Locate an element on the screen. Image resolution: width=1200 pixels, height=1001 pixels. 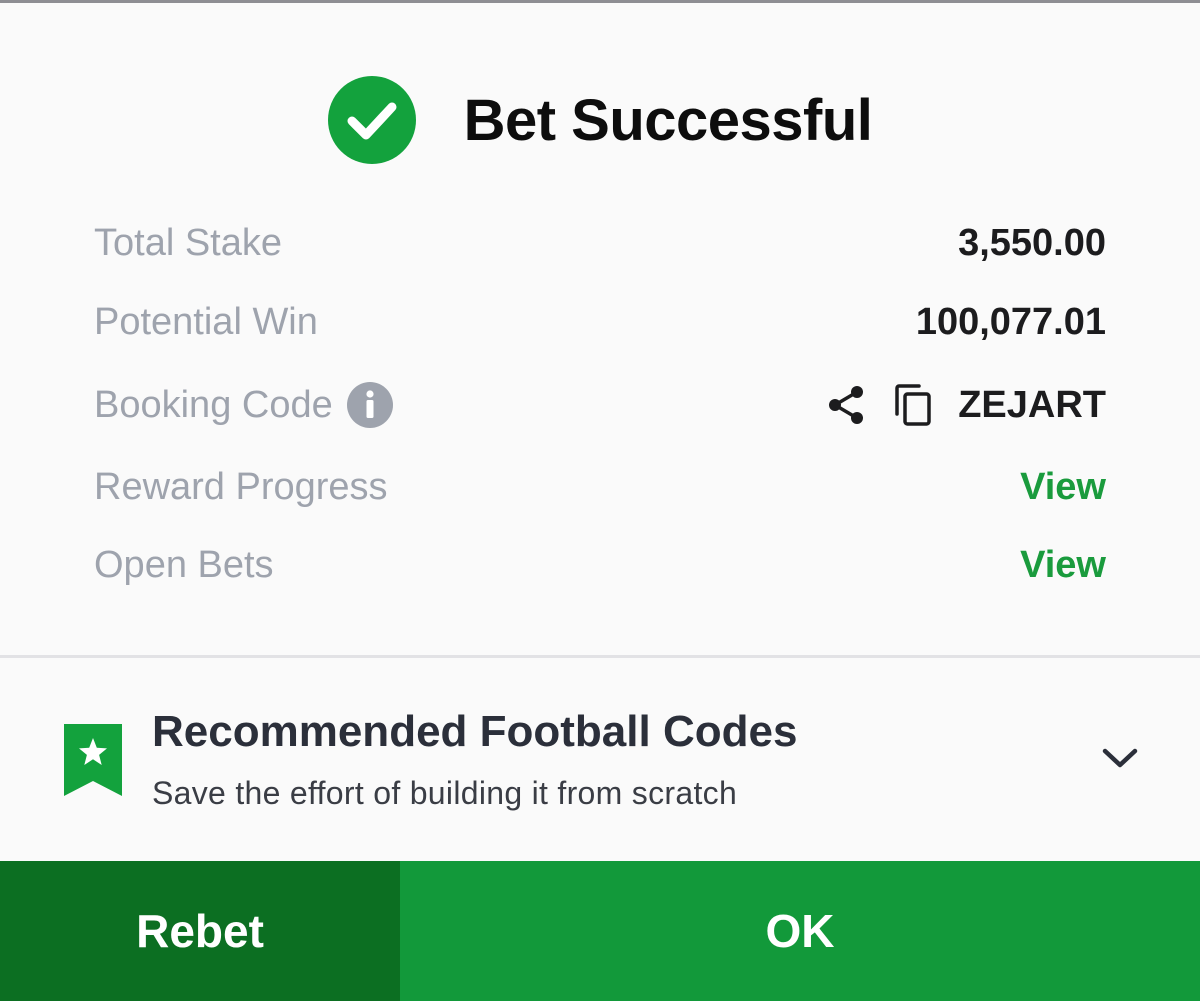
success-header: Bet Successful is located at coordinates (600, 120).